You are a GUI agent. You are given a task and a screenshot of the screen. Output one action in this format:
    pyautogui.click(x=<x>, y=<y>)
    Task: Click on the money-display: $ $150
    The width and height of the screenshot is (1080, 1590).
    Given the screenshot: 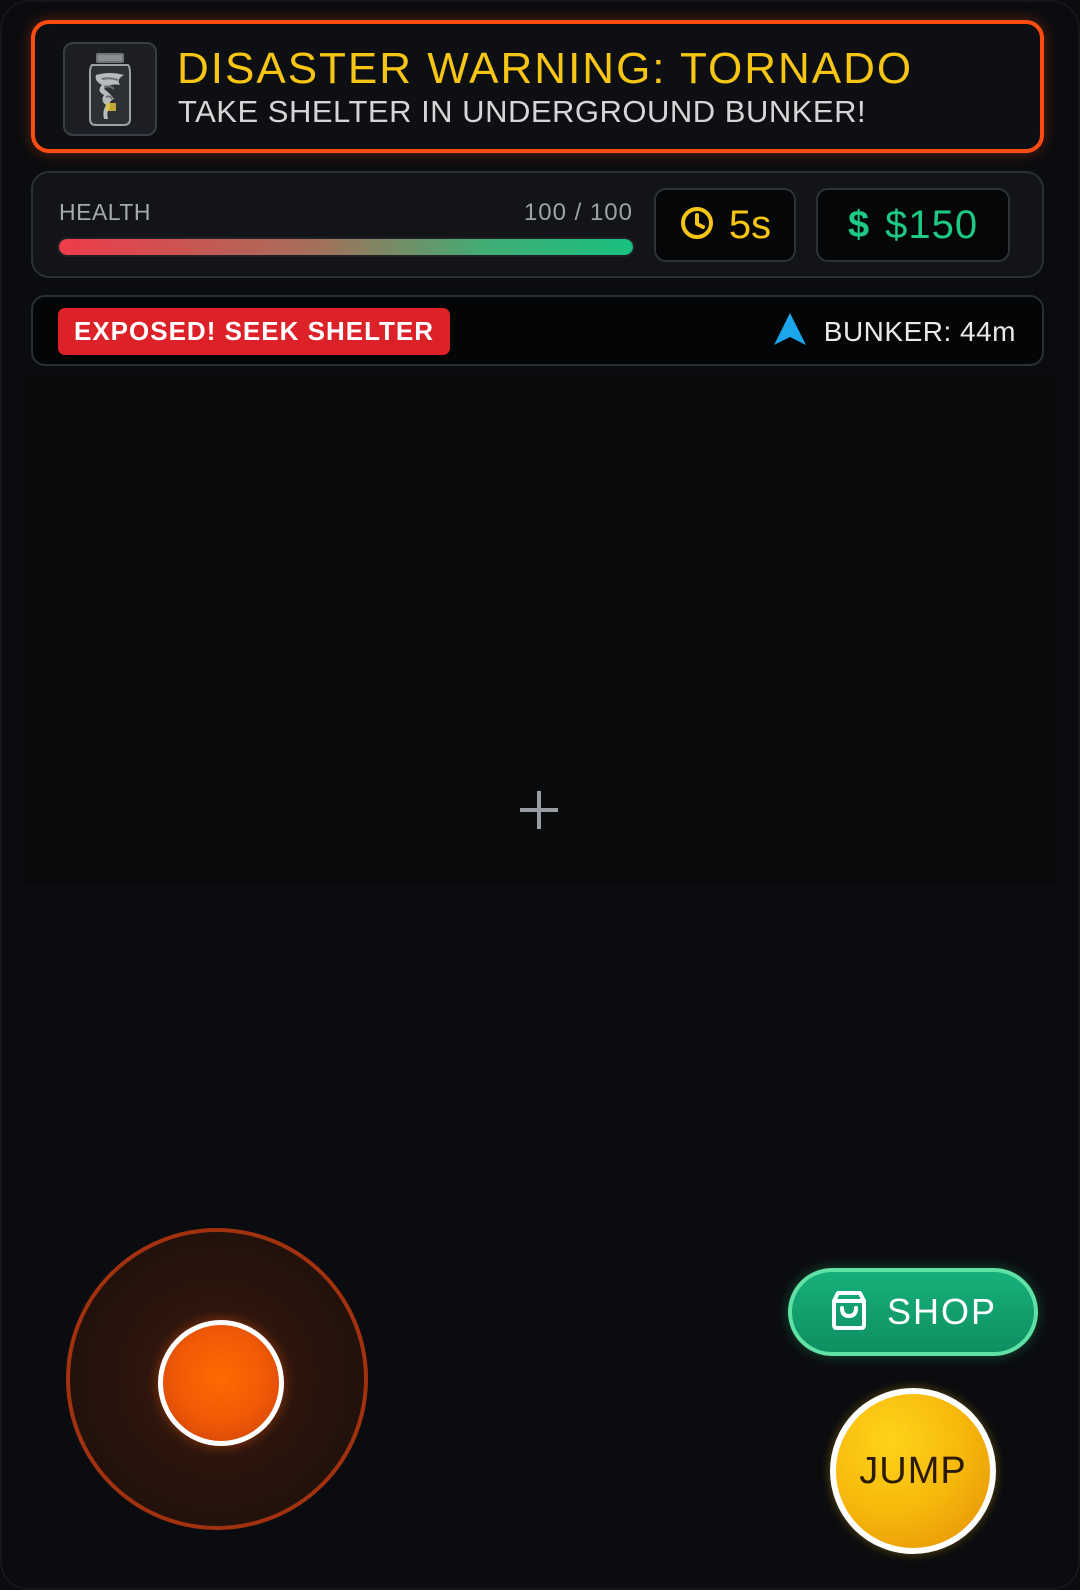 What is the action you would take?
    pyautogui.click(x=913, y=225)
    